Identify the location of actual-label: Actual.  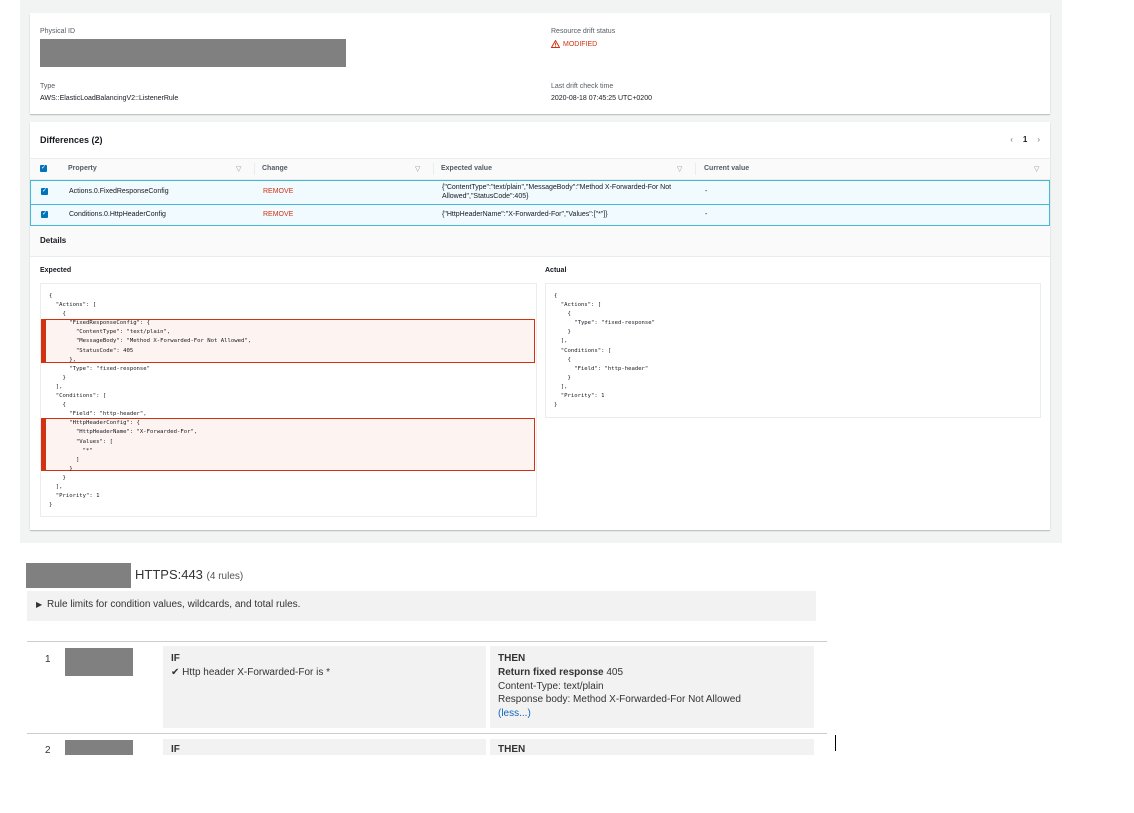
(556, 270).